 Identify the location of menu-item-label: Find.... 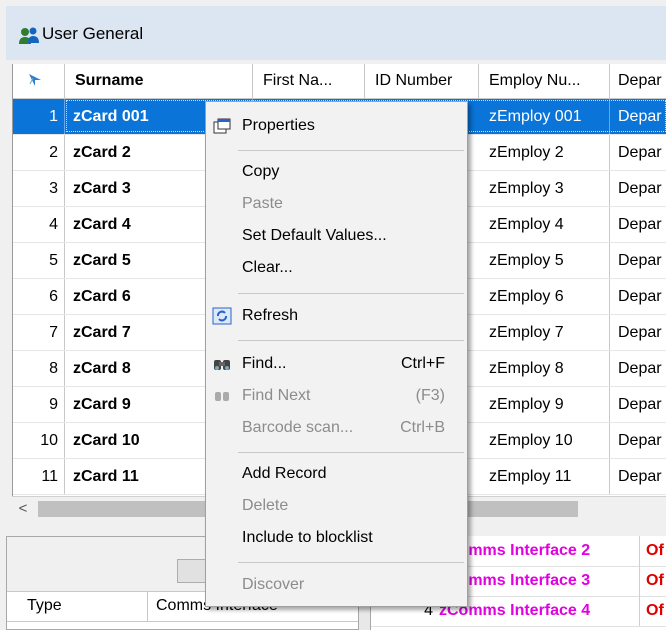
(264, 363).